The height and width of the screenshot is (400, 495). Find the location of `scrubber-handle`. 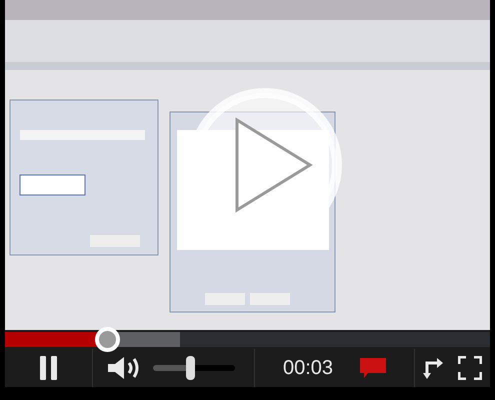

scrubber-handle is located at coordinates (107, 339).